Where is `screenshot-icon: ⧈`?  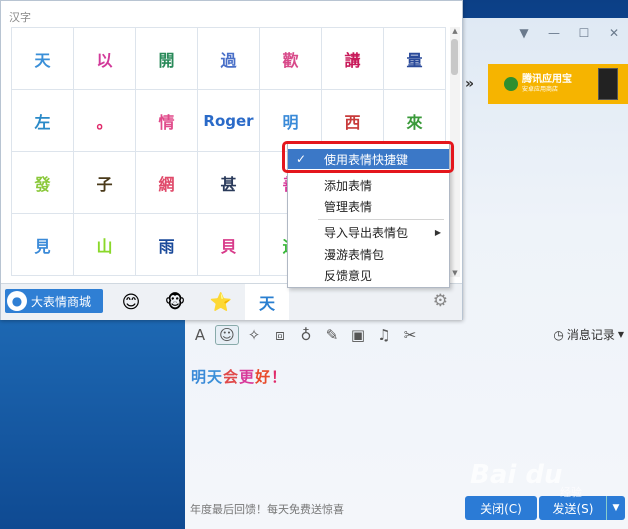
screenshot-icon: ⧈ is located at coordinates (280, 335).